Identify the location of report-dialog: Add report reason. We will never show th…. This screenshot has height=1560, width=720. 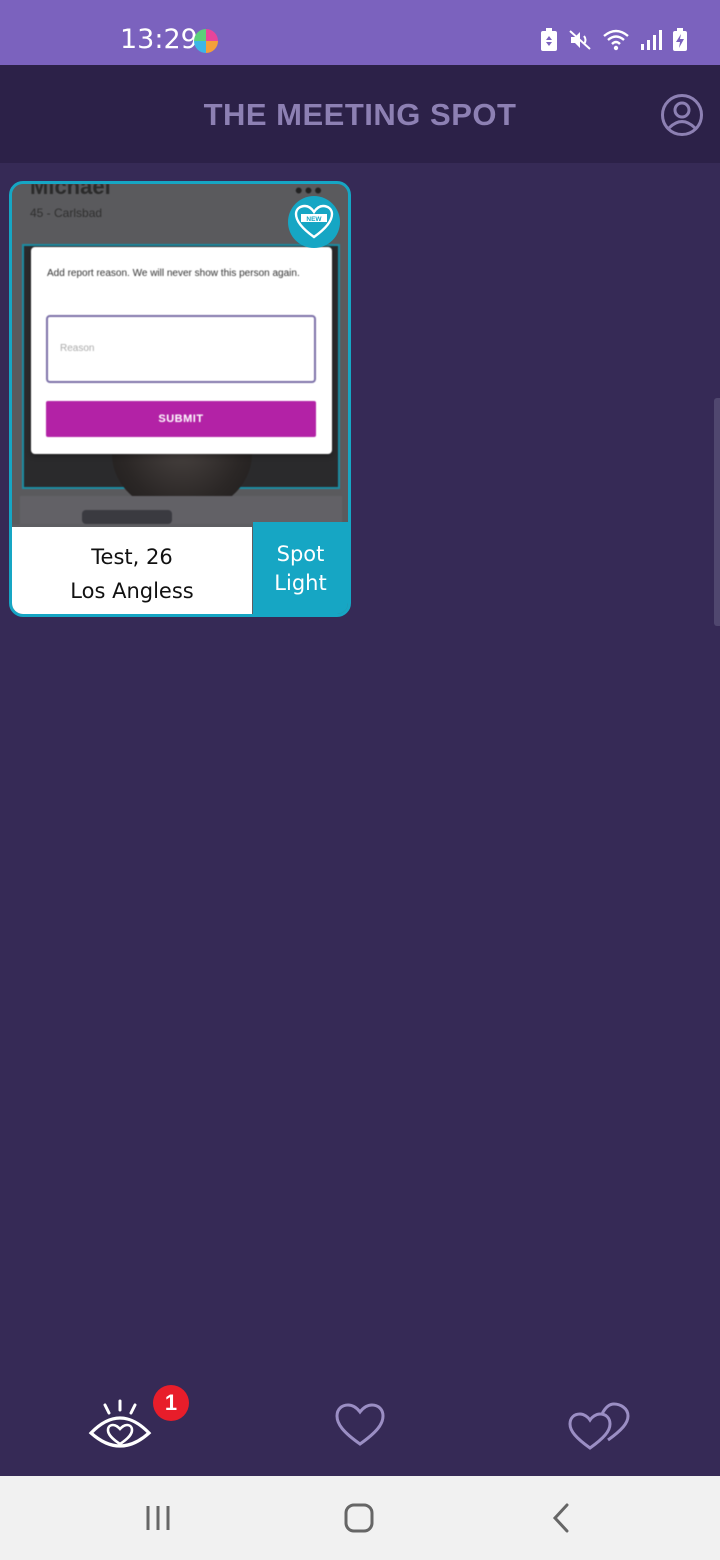
(181, 350).